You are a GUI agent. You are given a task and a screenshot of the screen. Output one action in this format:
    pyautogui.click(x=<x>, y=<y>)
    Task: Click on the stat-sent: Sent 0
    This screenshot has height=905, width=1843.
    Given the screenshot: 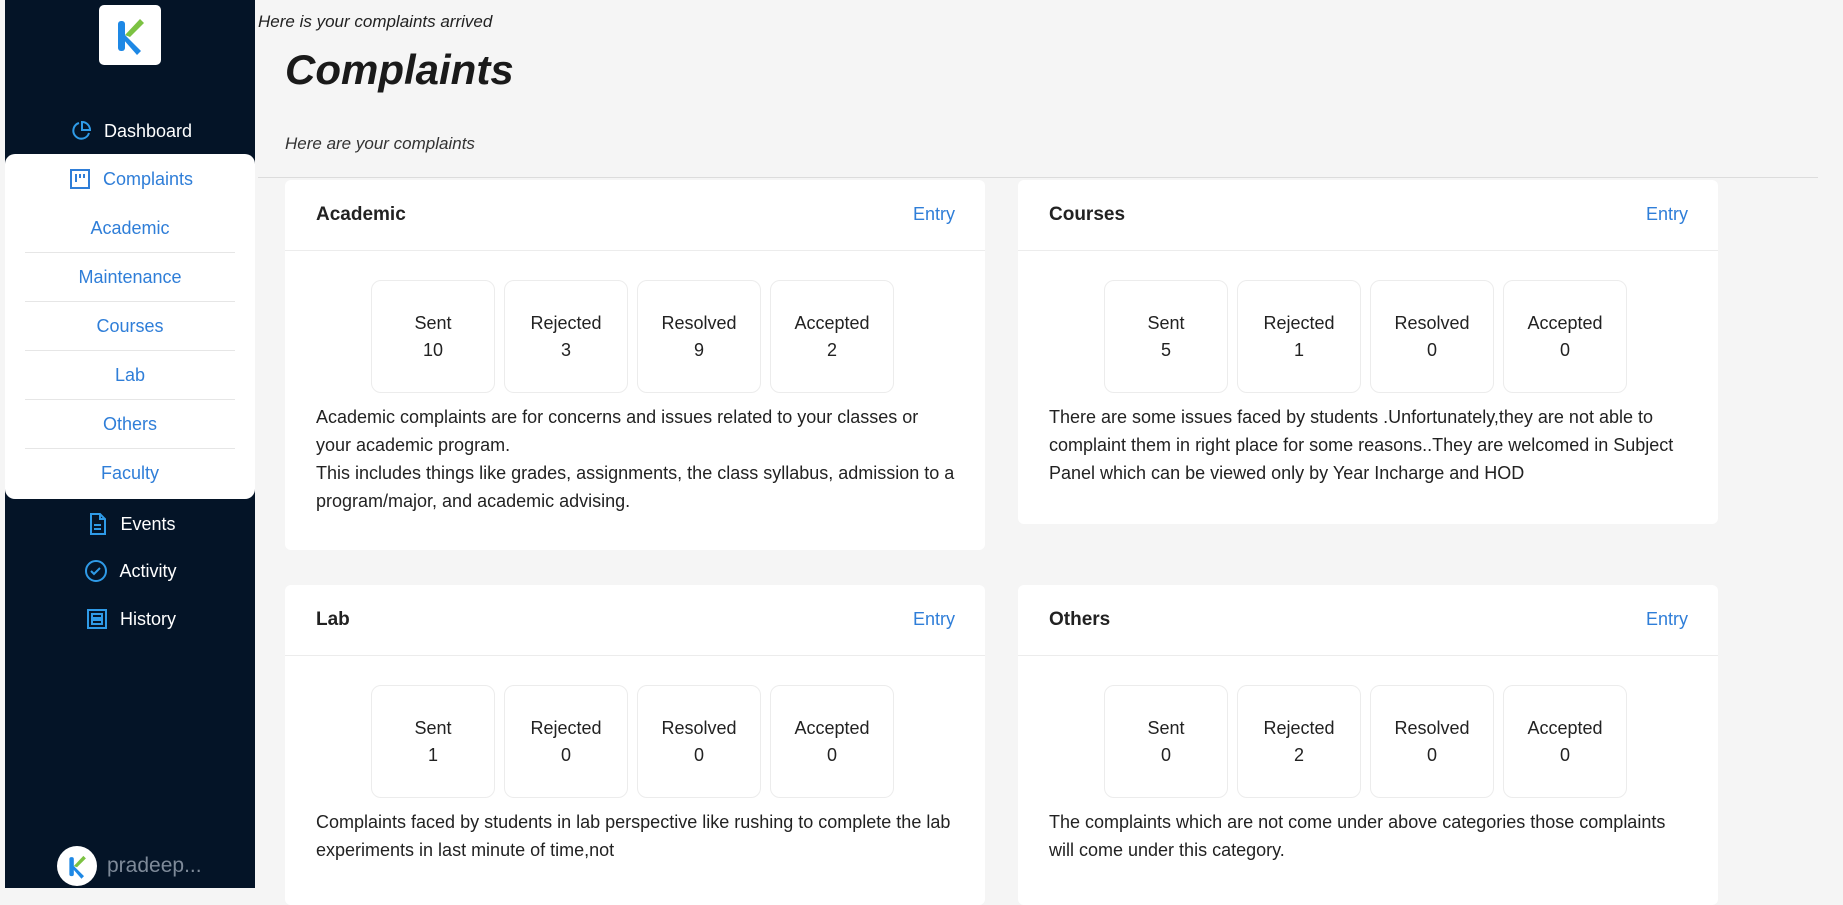 What is the action you would take?
    pyautogui.click(x=1166, y=741)
    